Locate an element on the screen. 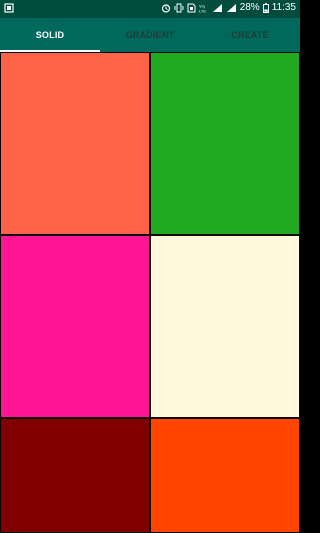 The image size is (320, 533). battery-percent: 28% is located at coordinates (249, 7).